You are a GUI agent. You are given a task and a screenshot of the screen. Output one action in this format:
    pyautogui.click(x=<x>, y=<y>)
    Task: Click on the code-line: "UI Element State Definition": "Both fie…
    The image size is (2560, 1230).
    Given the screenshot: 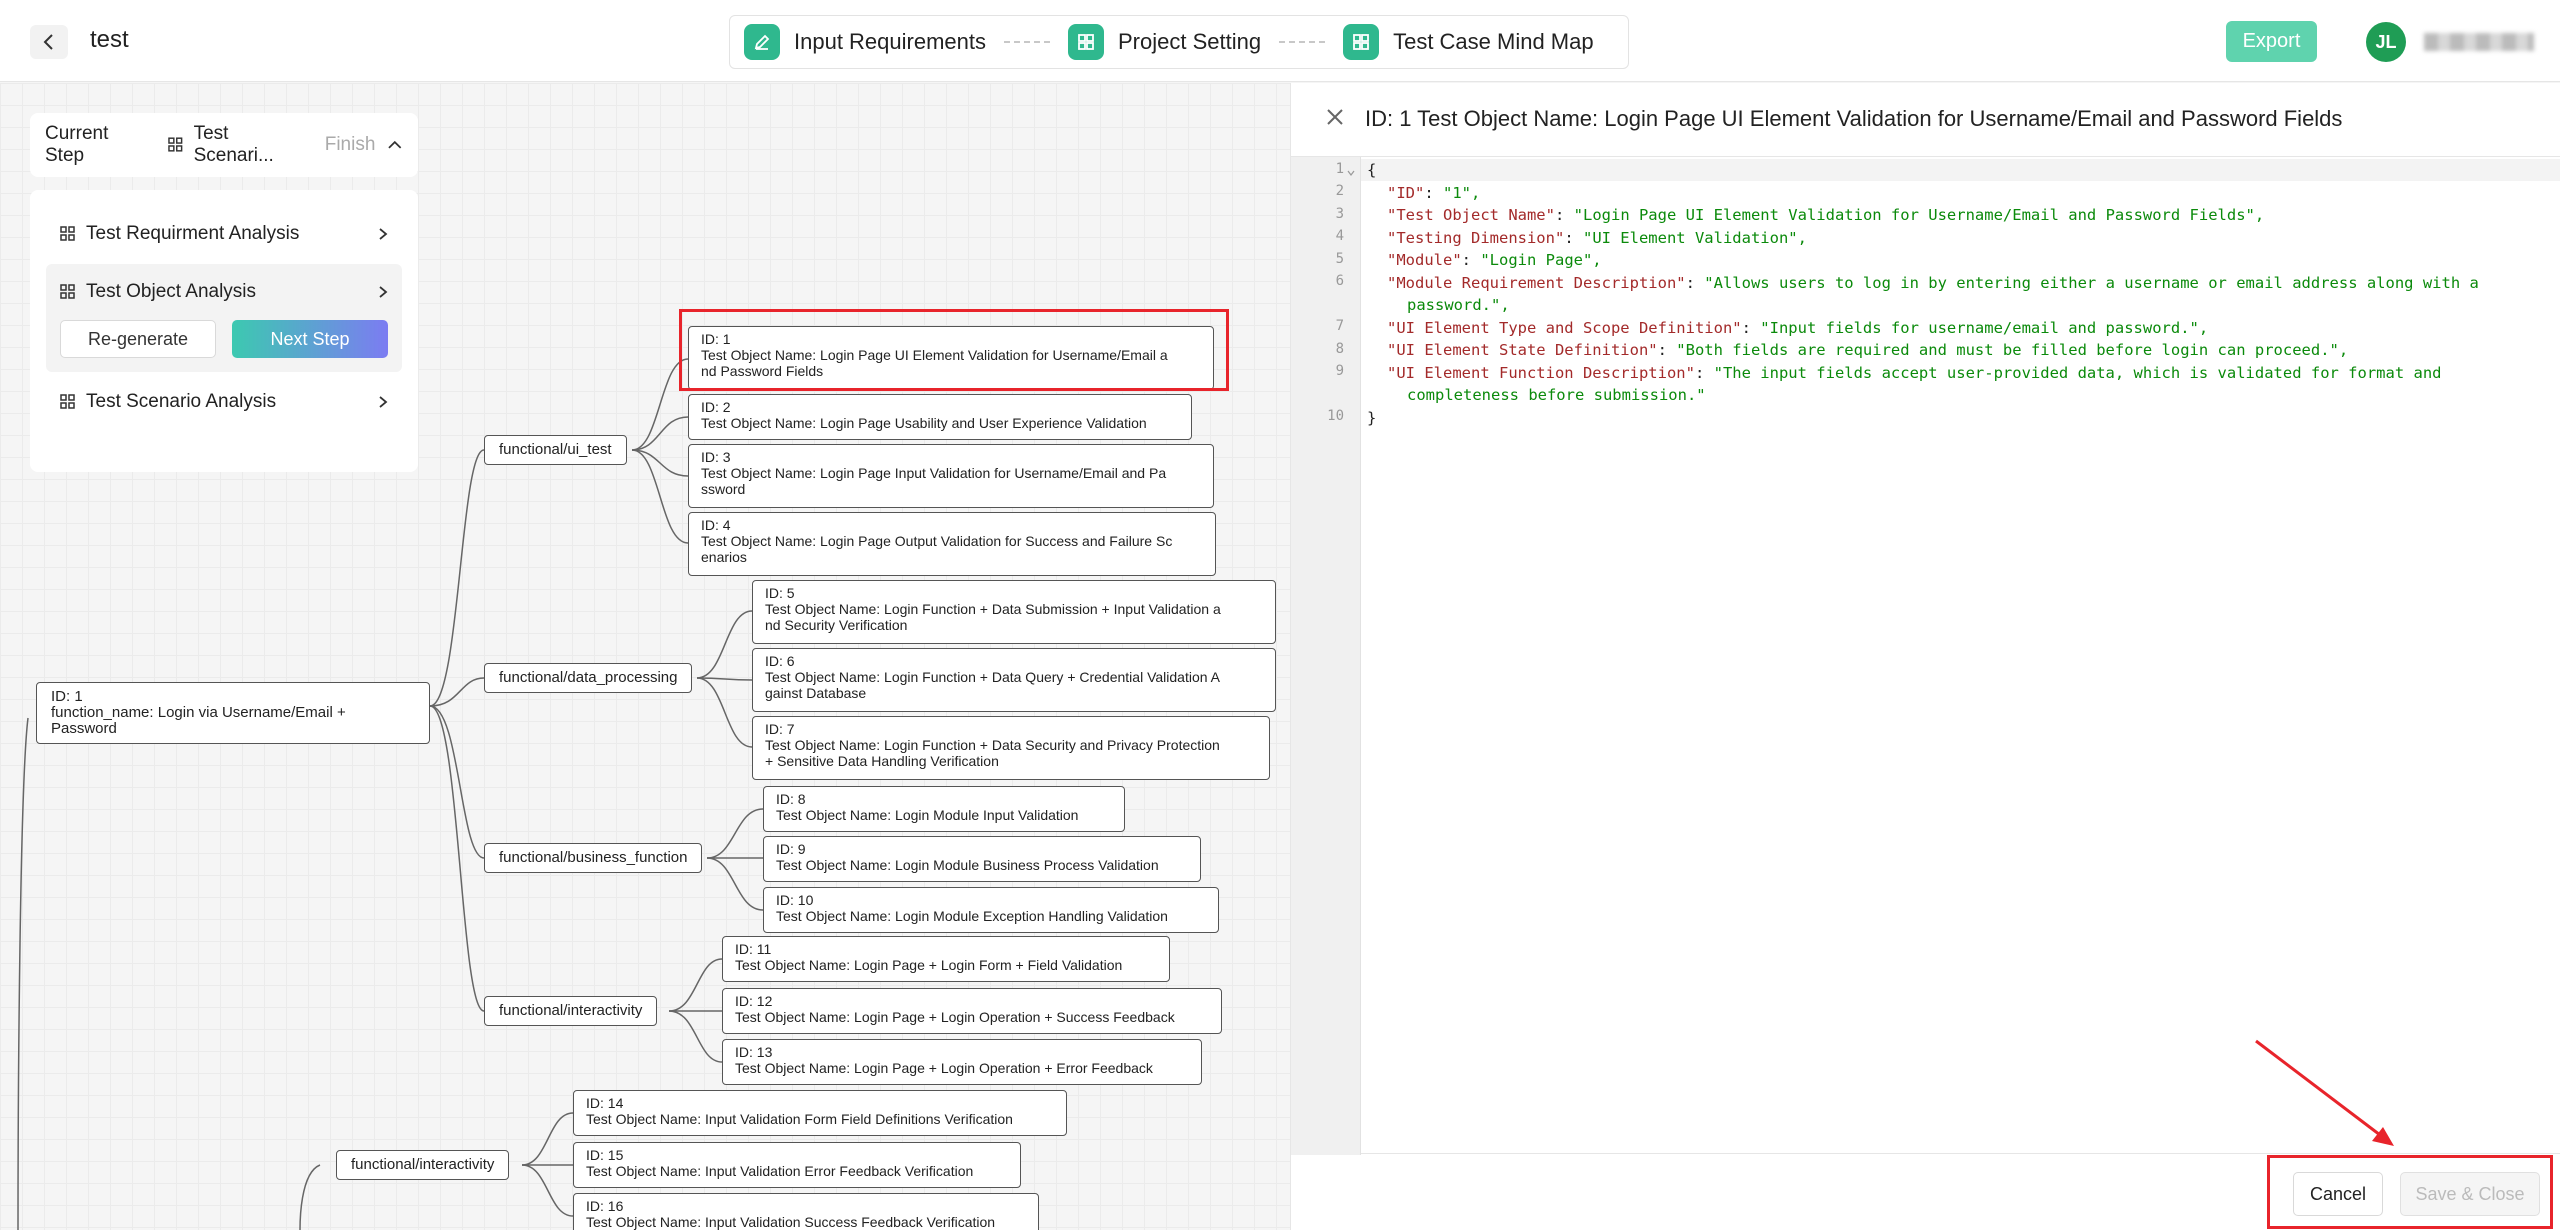 What is the action you would take?
    pyautogui.click(x=1868, y=350)
    